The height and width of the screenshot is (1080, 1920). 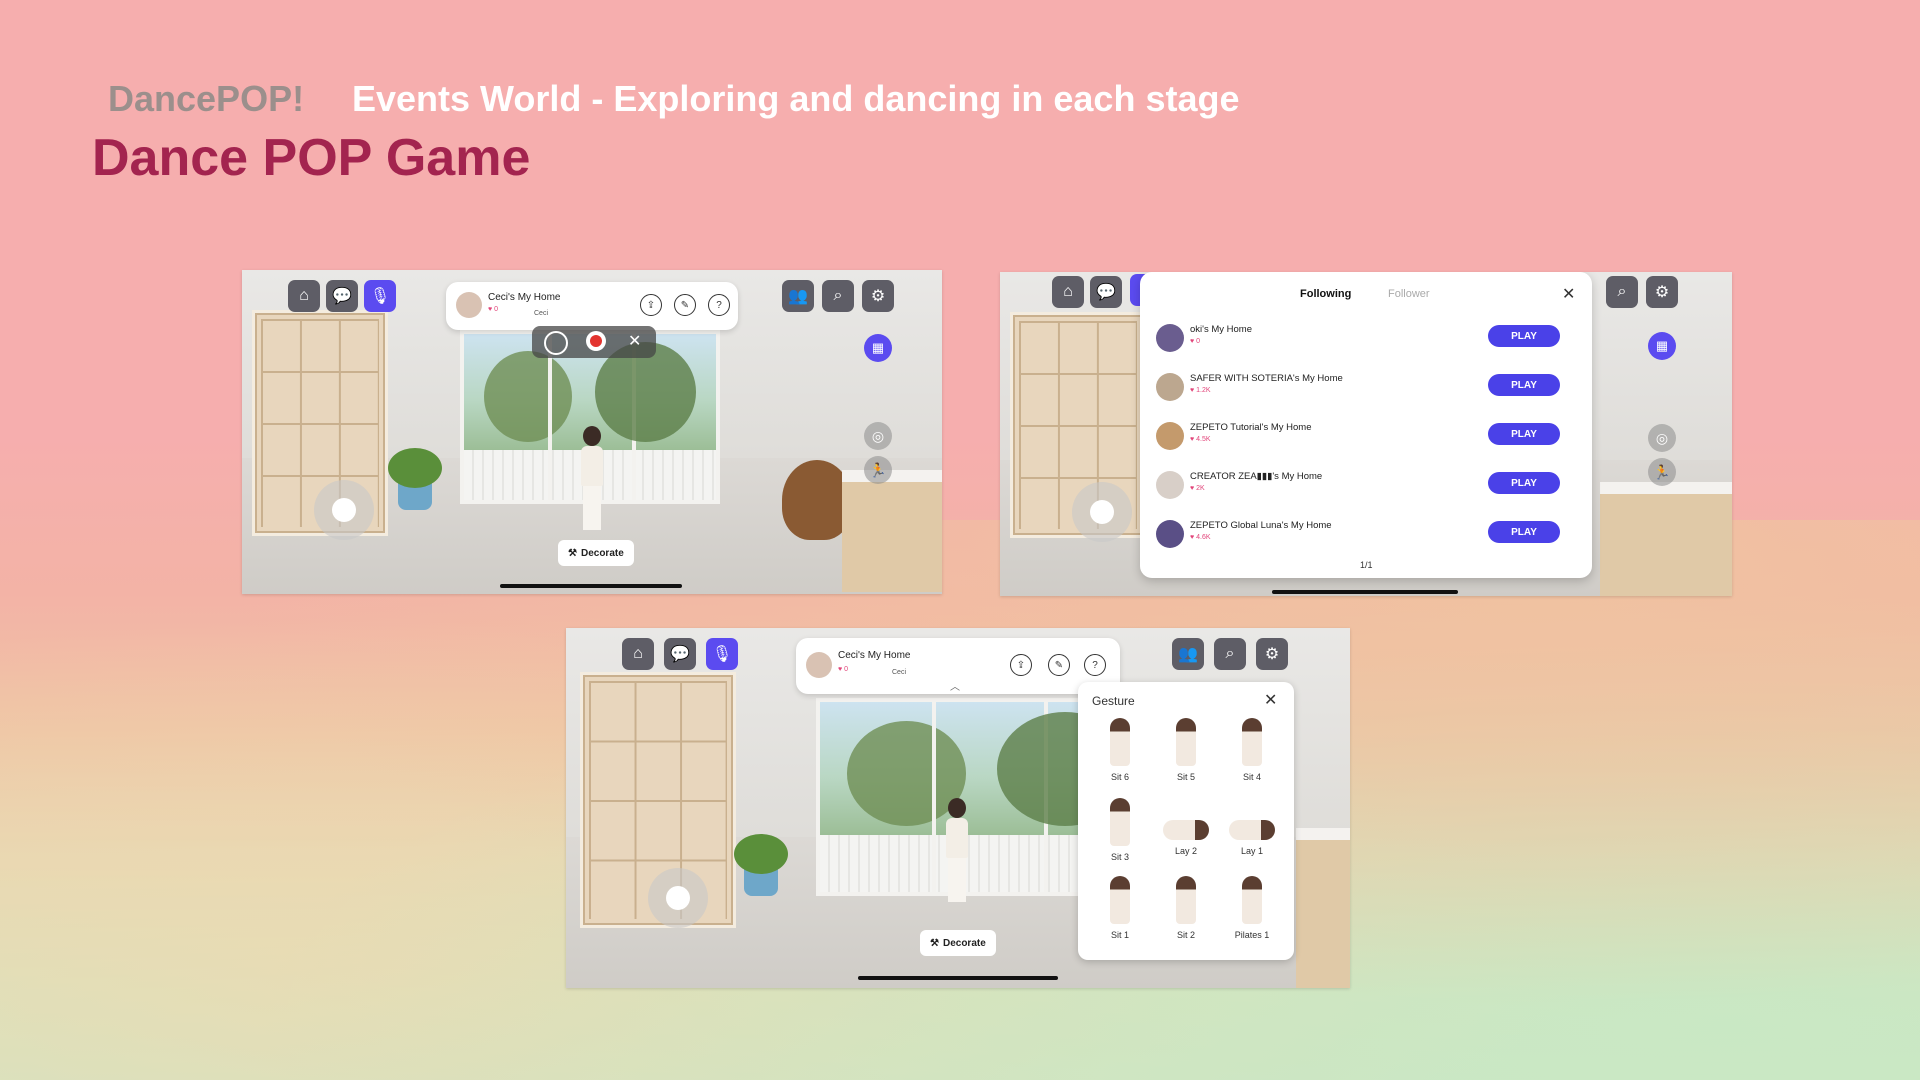 I want to click on tab-follower: Follower, so click(x=1409, y=294).